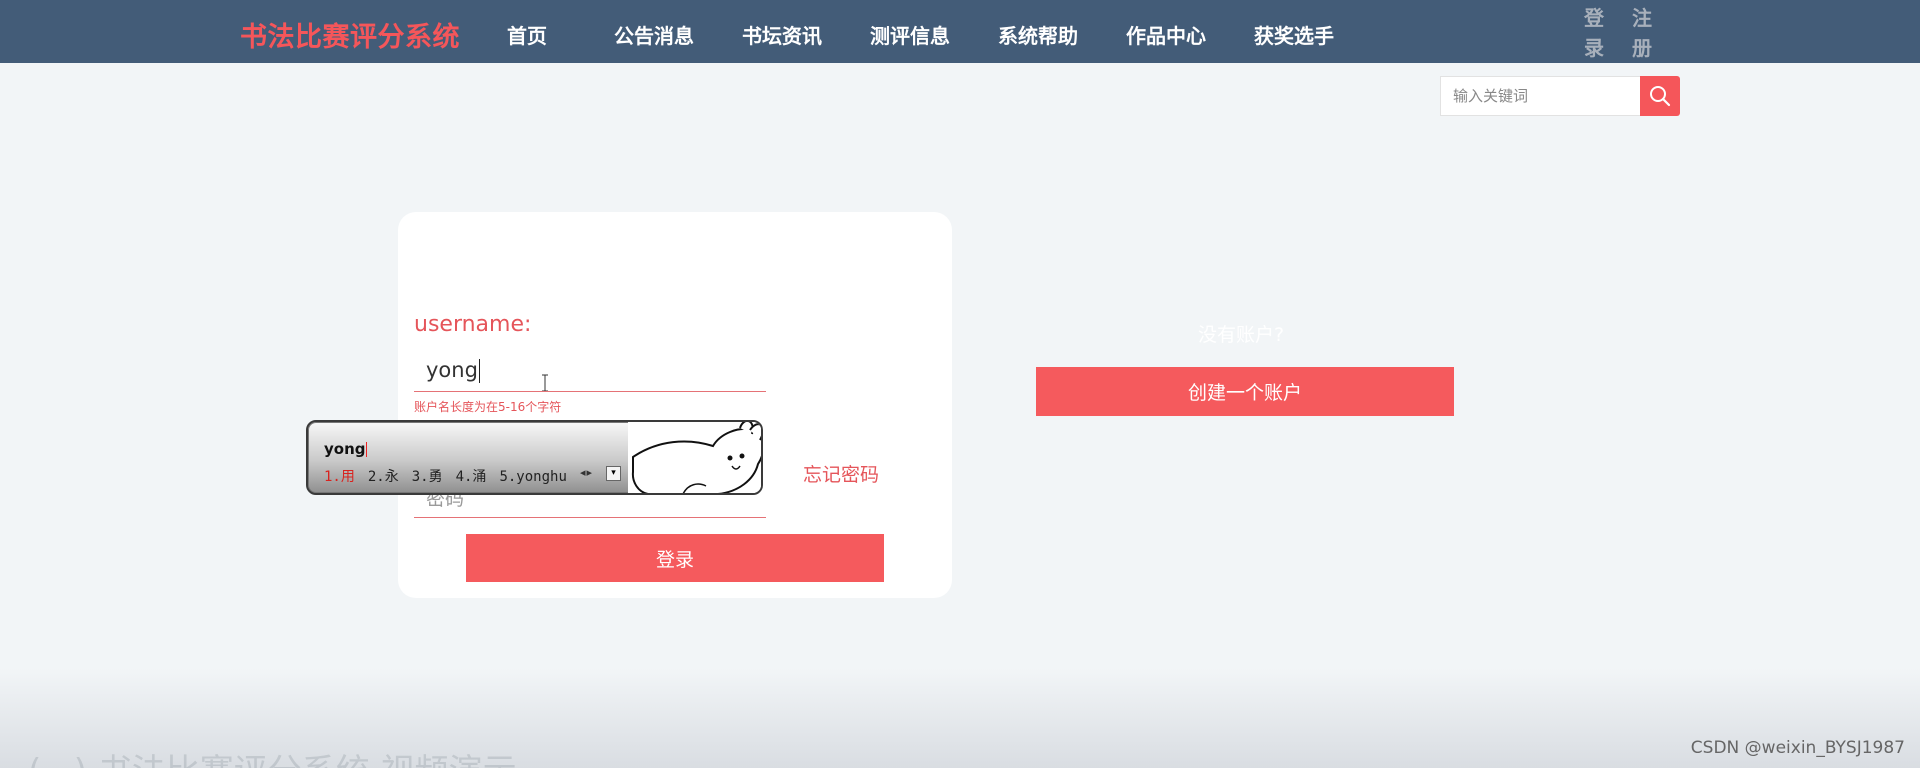 This screenshot has width=1920, height=768. I want to click on username-label: username:, so click(473, 324).